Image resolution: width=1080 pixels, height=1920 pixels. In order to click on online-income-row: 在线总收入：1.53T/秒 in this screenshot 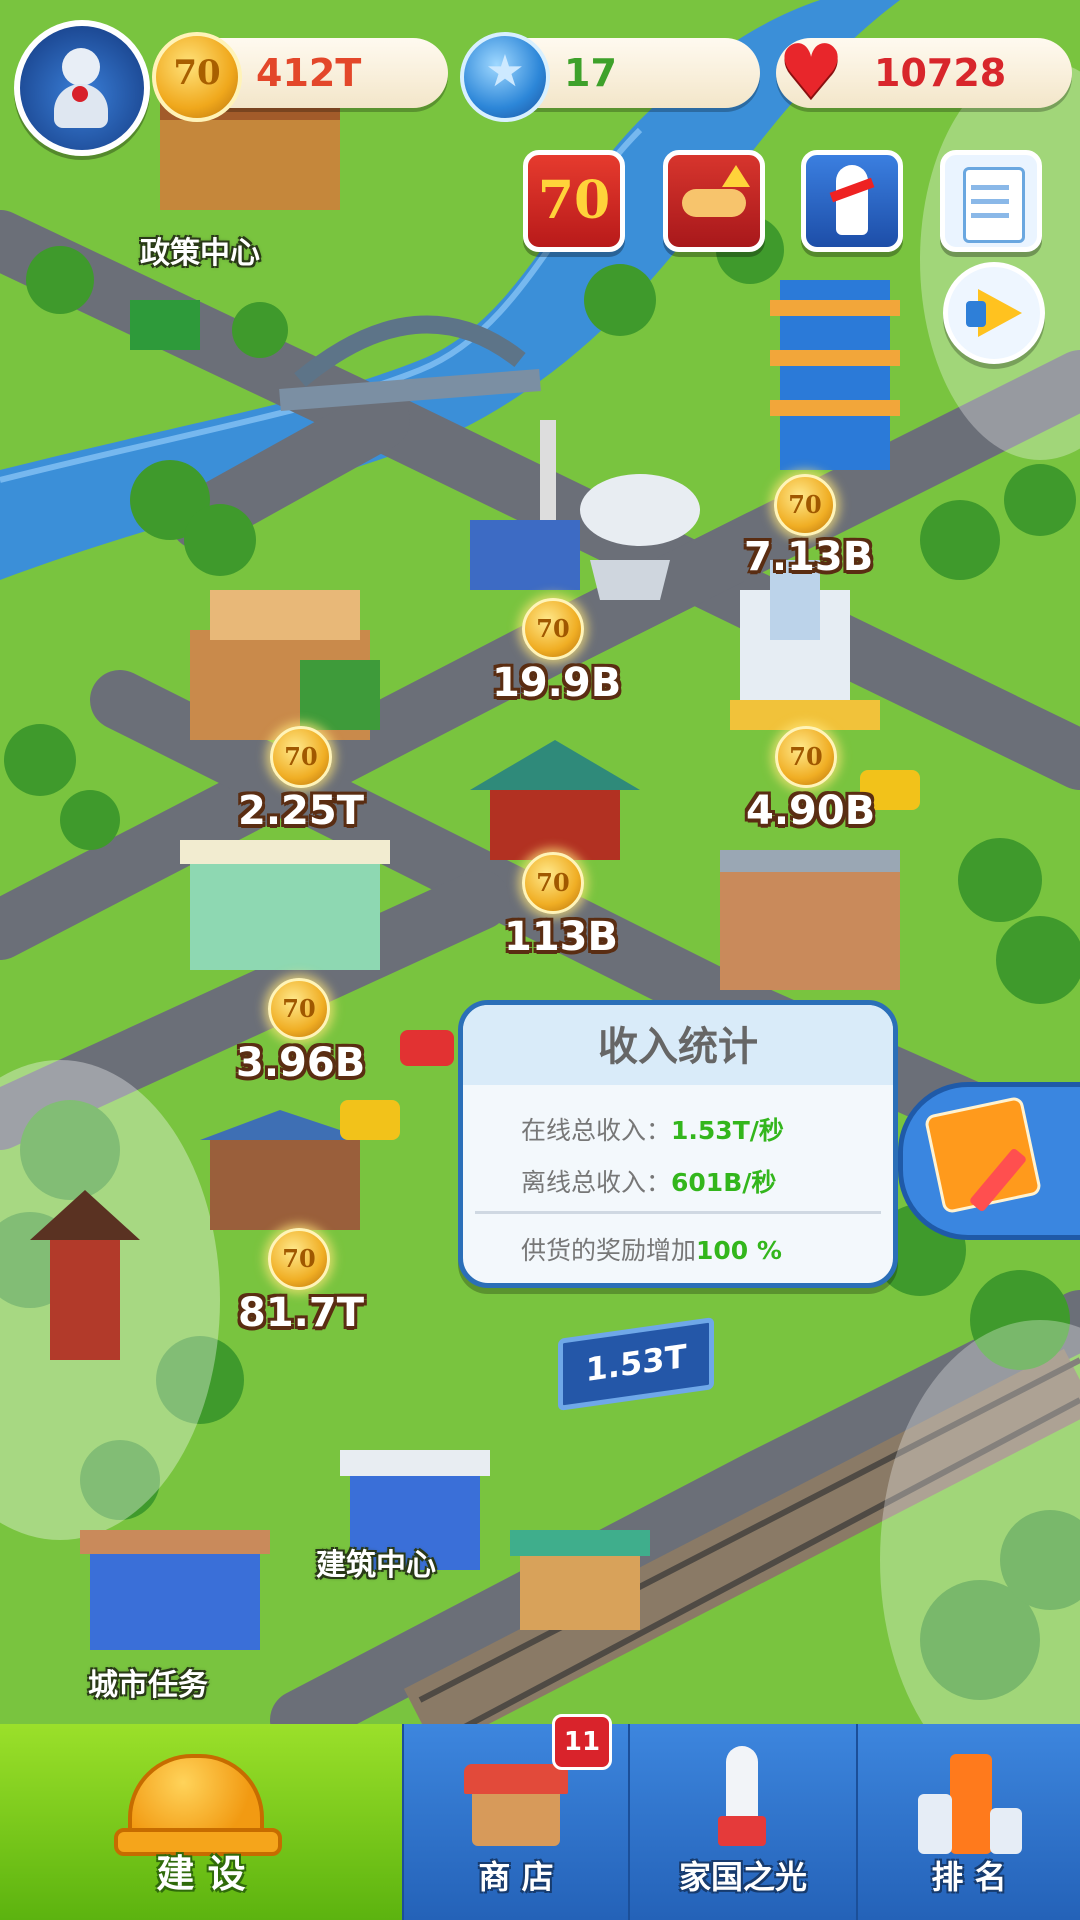, I will do `click(652, 1129)`.